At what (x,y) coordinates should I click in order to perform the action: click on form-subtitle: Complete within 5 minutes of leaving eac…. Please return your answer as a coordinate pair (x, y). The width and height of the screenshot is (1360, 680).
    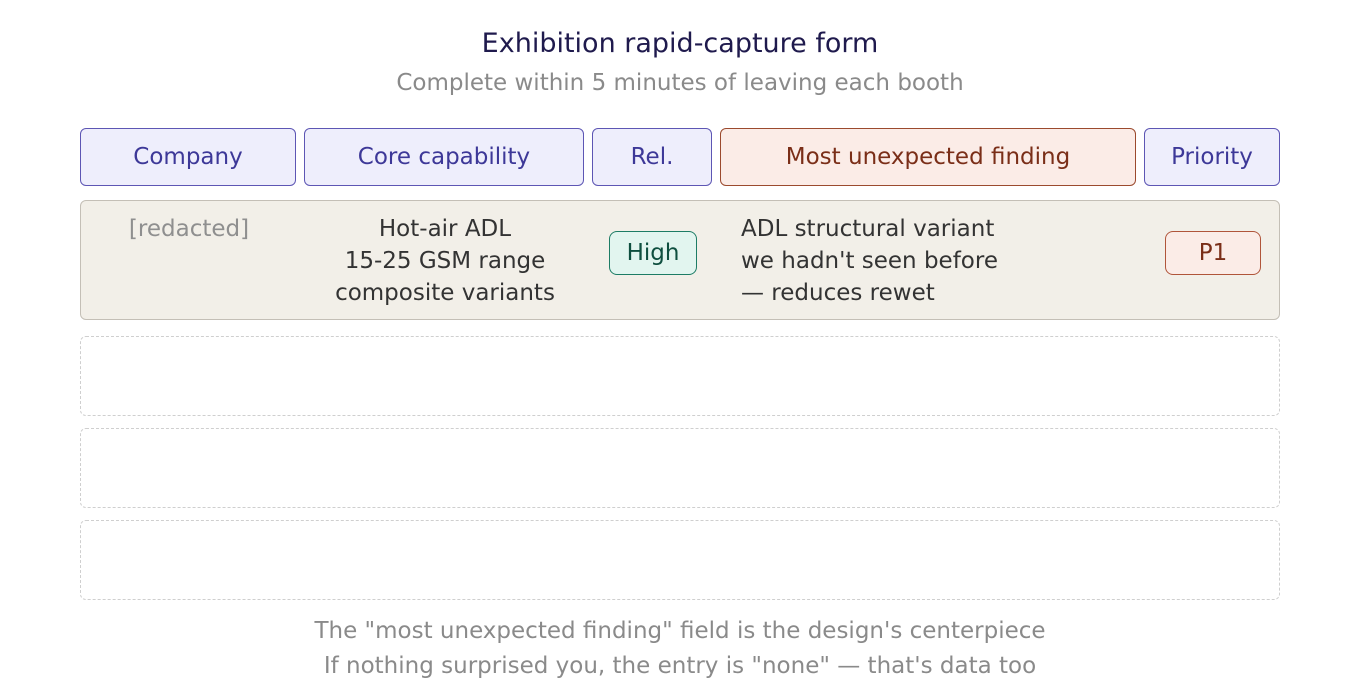
    Looking at the image, I should click on (680, 83).